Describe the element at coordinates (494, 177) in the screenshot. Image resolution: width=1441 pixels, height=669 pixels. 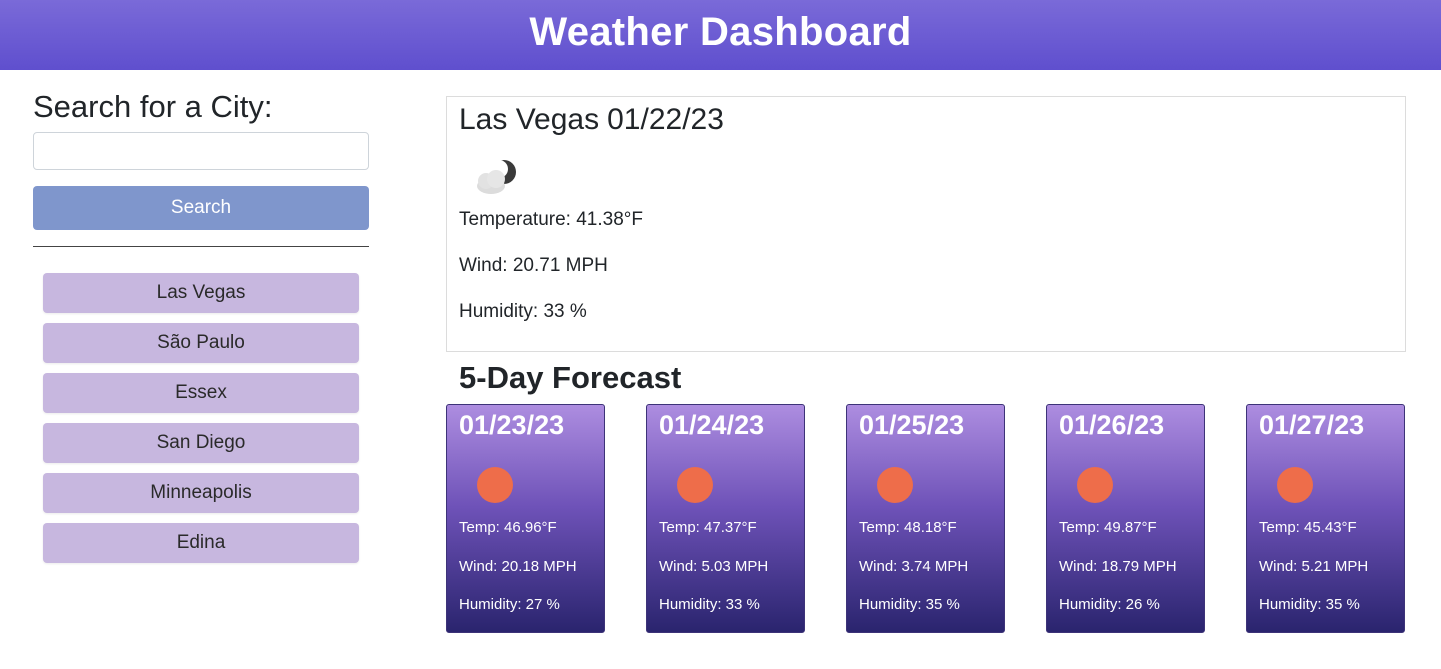
I see `partly-cloudy-night-icon` at that location.